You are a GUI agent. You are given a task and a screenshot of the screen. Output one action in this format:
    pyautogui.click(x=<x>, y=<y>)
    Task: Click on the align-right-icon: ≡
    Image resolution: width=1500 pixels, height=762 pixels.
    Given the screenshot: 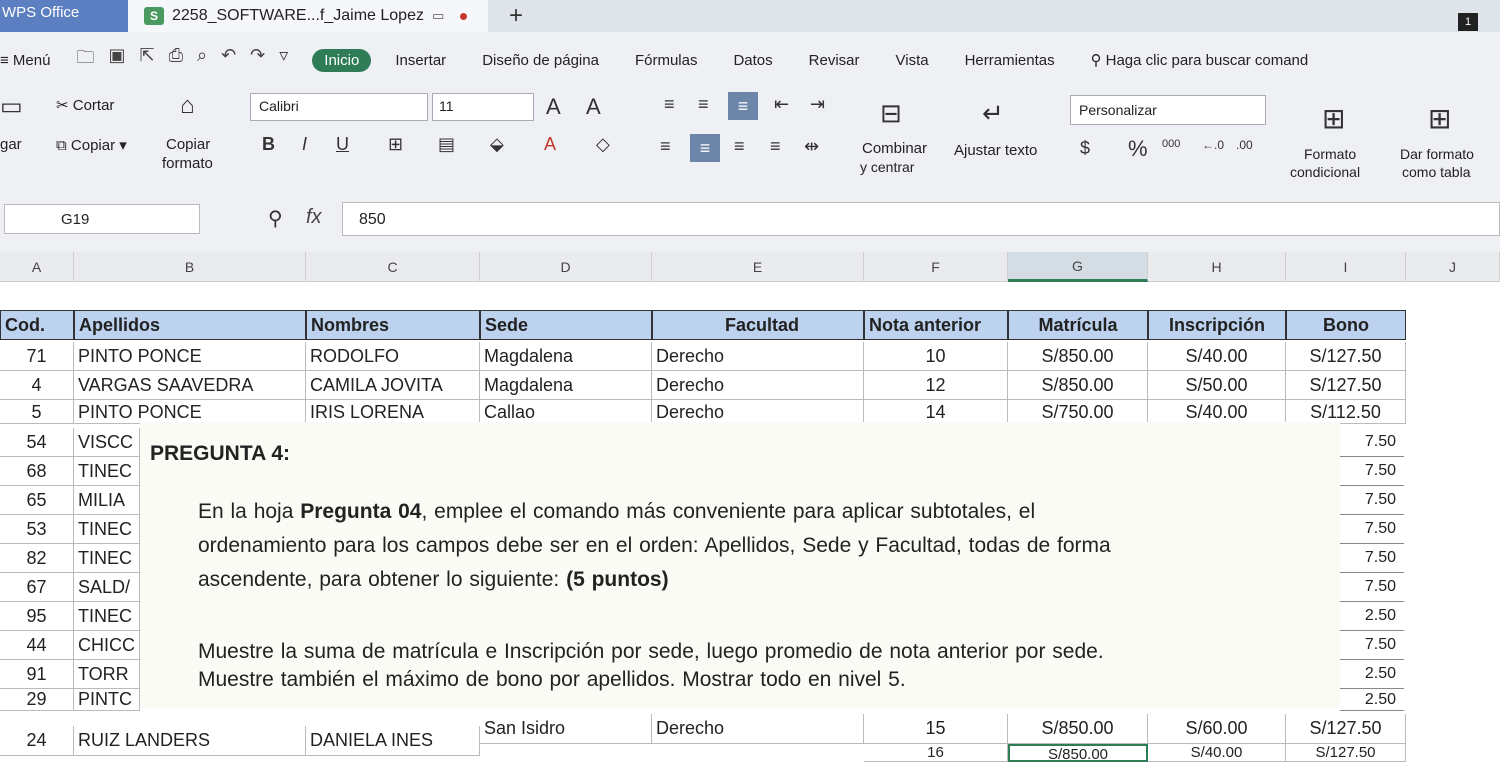 What is the action you would take?
    pyautogui.click(x=739, y=146)
    